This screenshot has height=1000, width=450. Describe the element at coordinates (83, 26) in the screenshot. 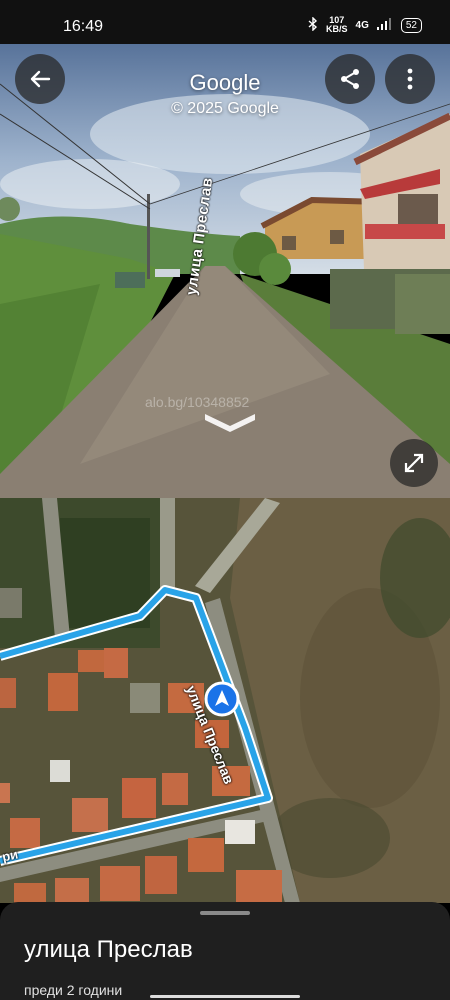

I see `status-time: 16:49` at that location.